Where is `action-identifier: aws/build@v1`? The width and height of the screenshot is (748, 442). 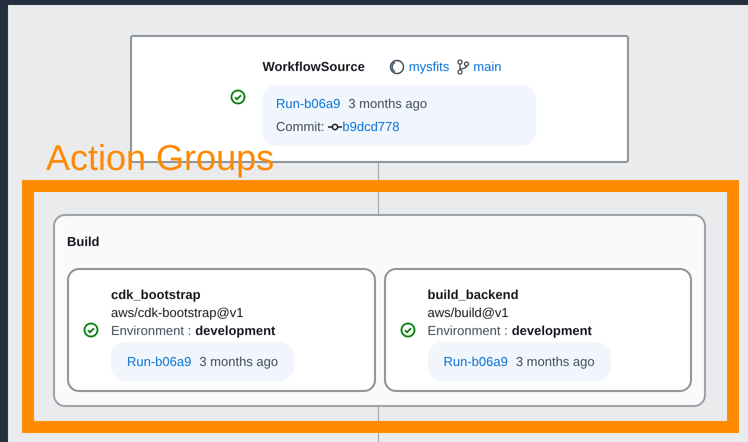 action-identifier: aws/build@v1 is located at coordinates (469, 313).